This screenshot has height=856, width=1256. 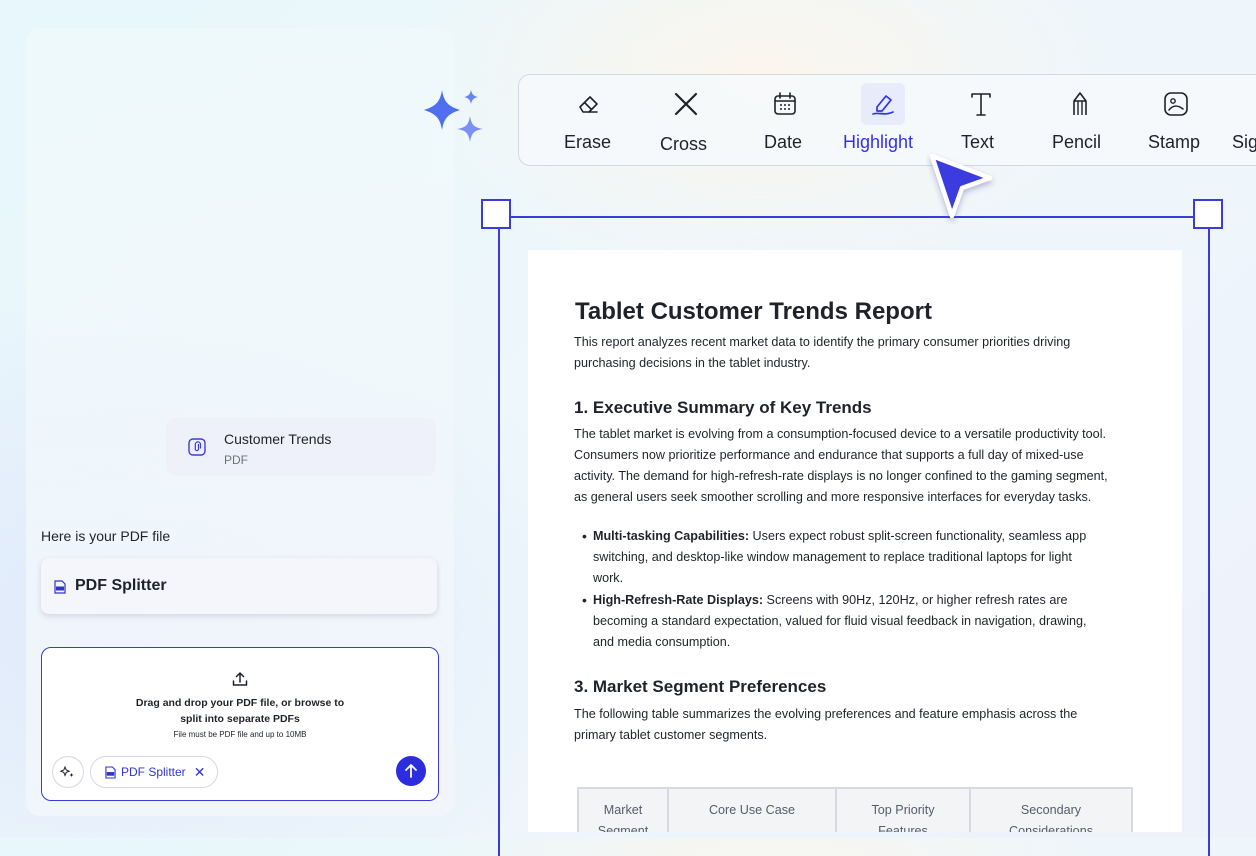 I want to click on tool-label-date: Date, so click(x=783, y=142).